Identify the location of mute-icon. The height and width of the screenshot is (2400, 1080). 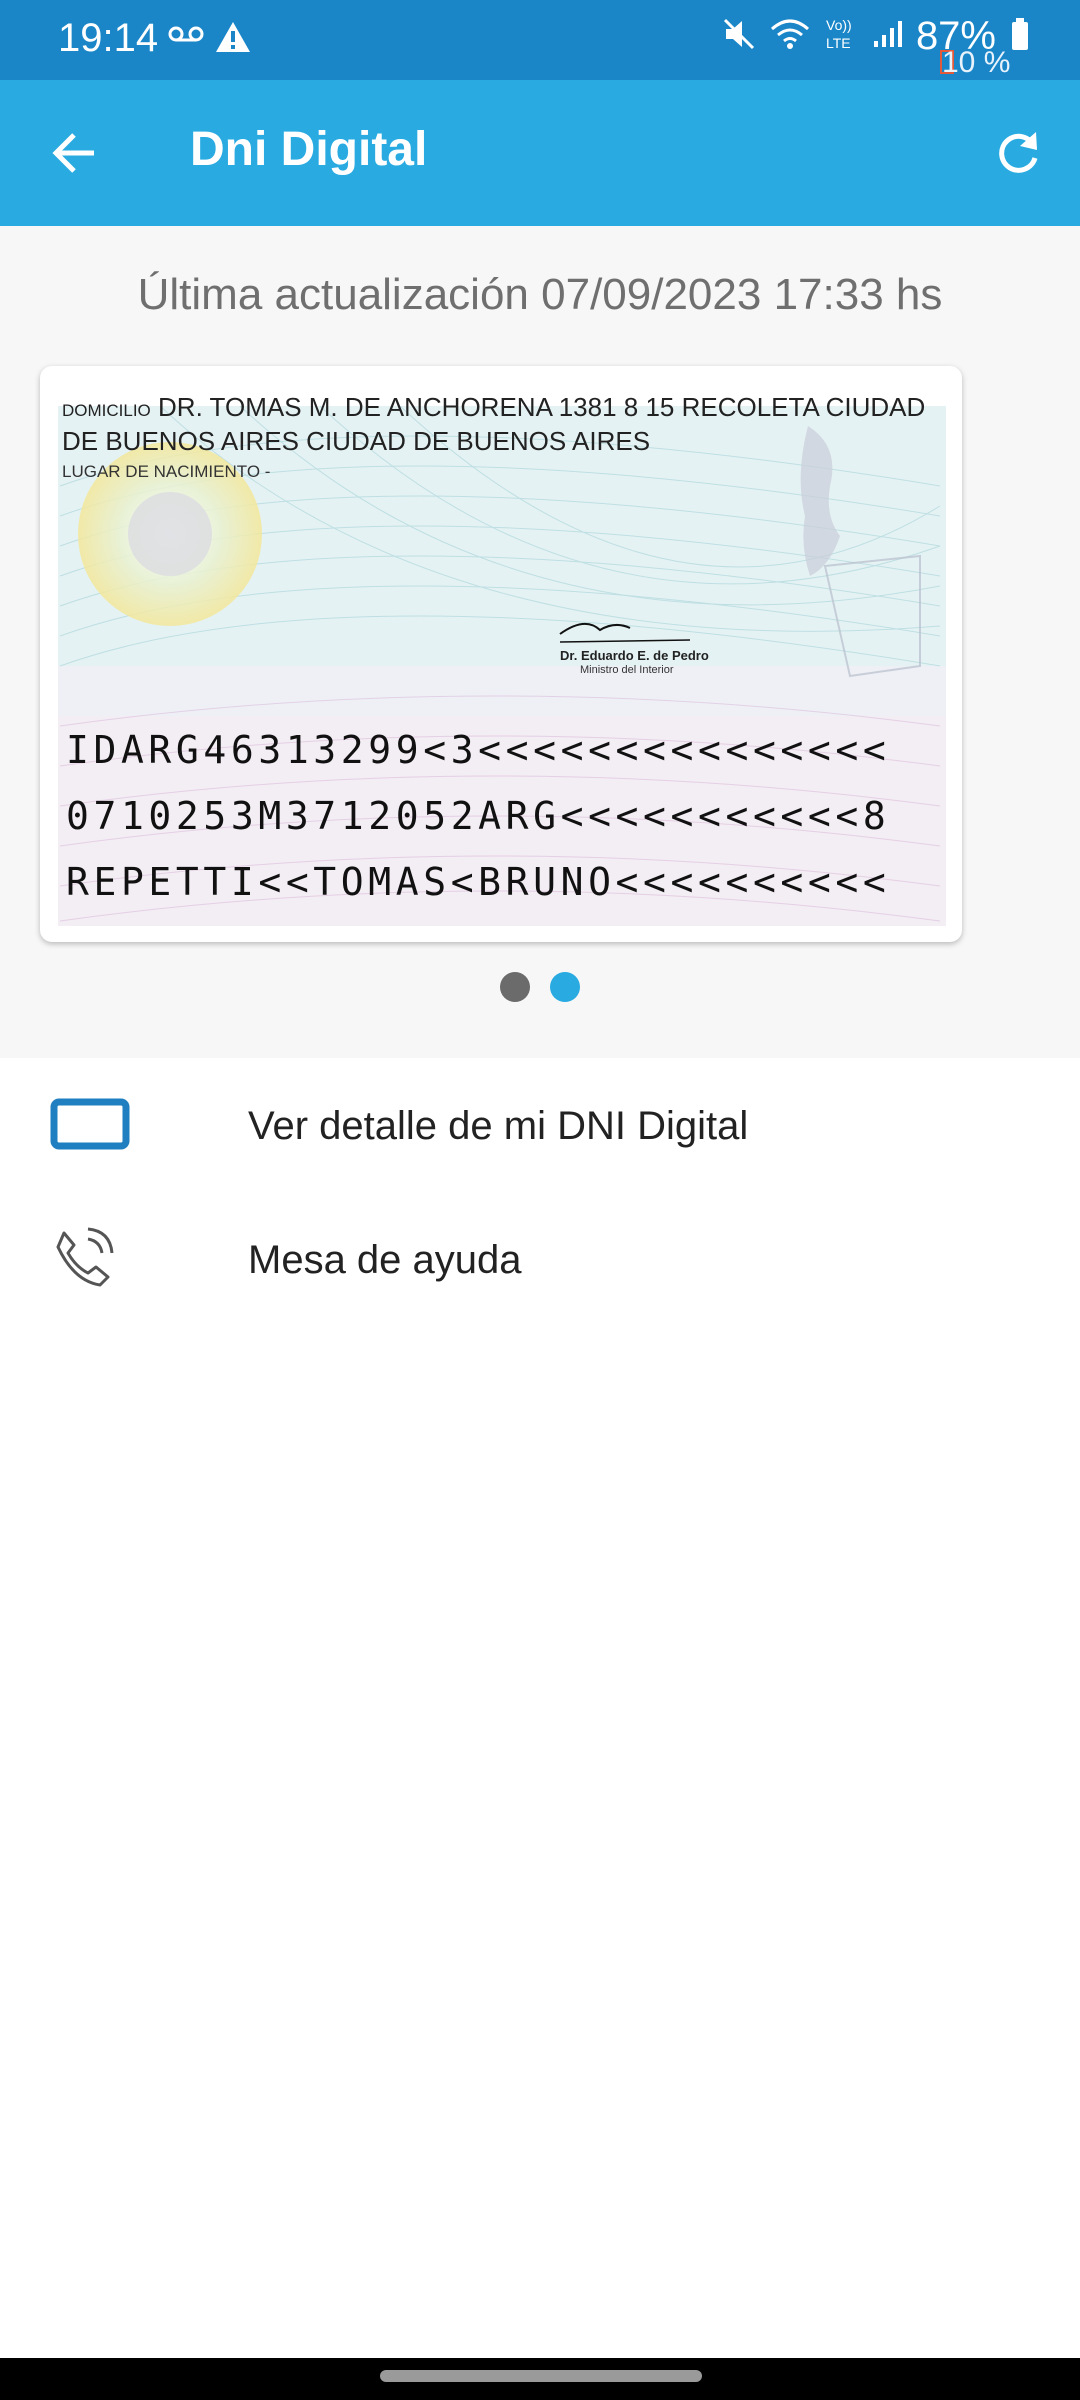
(739, 36).